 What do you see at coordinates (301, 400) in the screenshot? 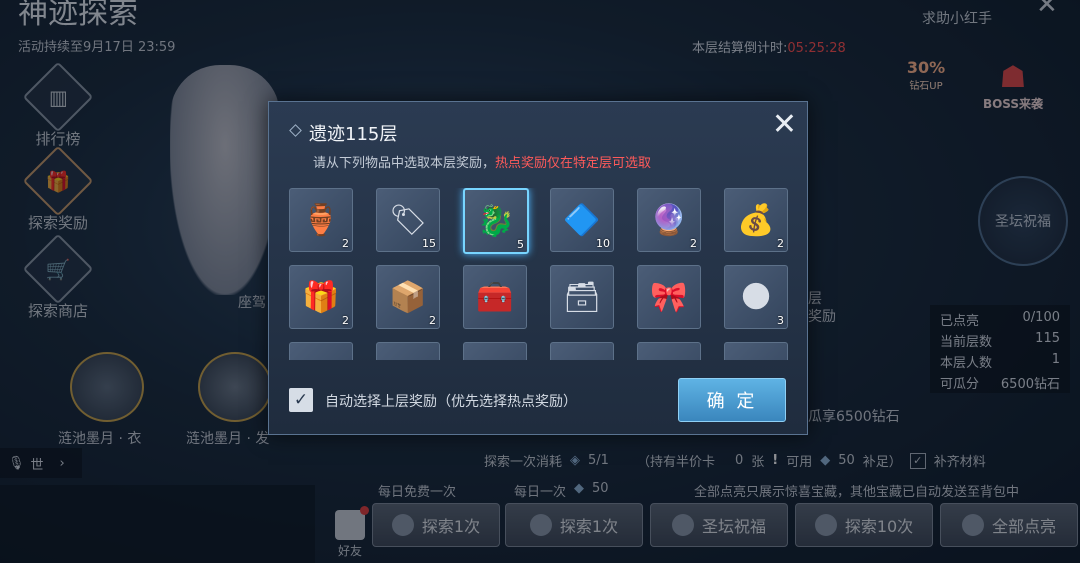
I see `auto-select-checkbox: ✓` at bounding box center [301, 400].